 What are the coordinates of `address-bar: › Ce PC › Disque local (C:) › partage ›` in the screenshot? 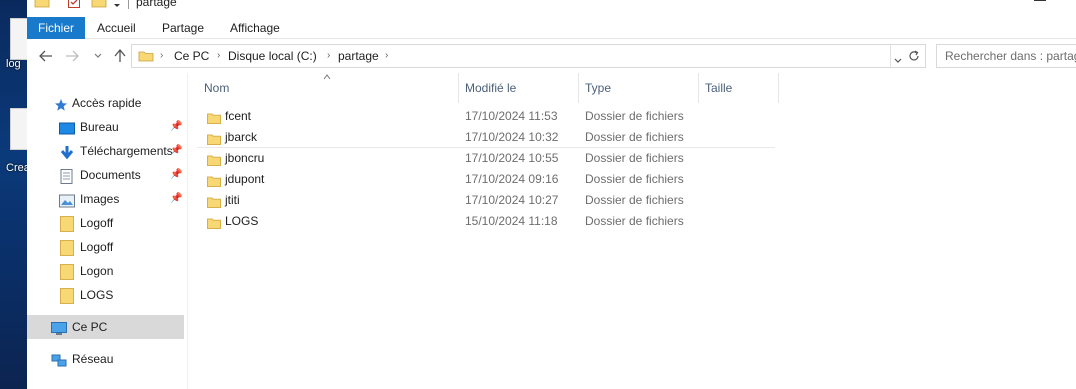 It's located at (528, 56).